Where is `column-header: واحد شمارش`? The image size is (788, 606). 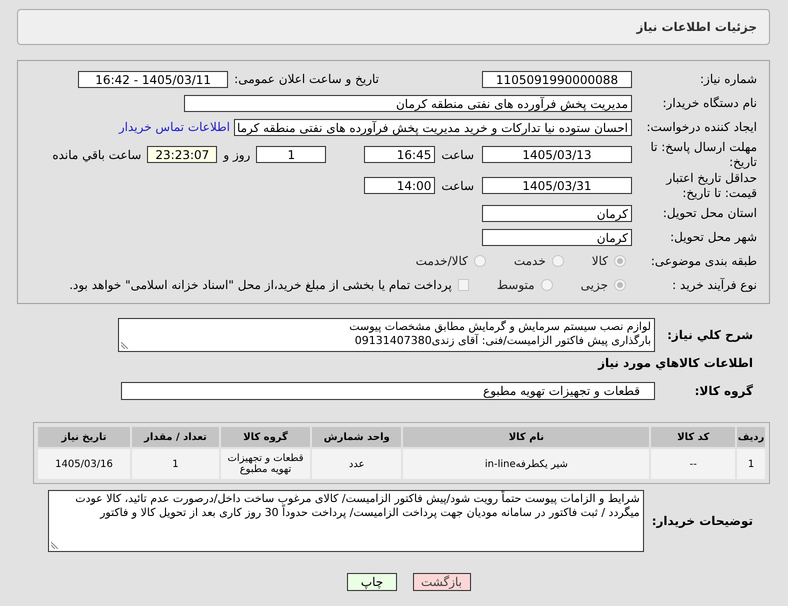 column-header: واحد شمارش is located at coordinates (357, 437).